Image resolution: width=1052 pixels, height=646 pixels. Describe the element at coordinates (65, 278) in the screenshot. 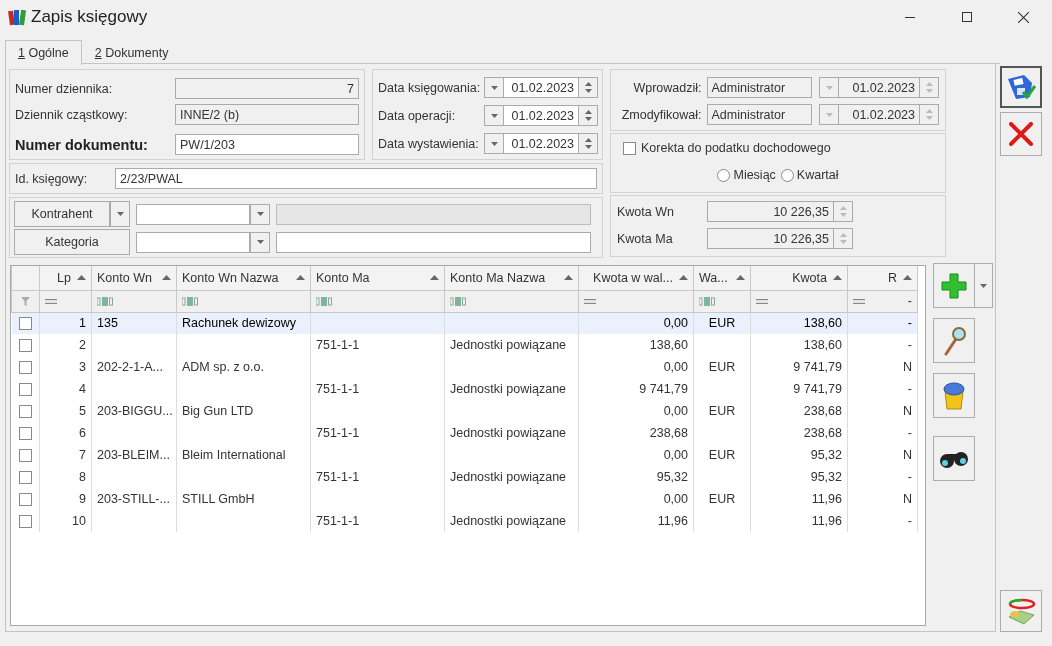

I see `column-header: Lp` at that location.